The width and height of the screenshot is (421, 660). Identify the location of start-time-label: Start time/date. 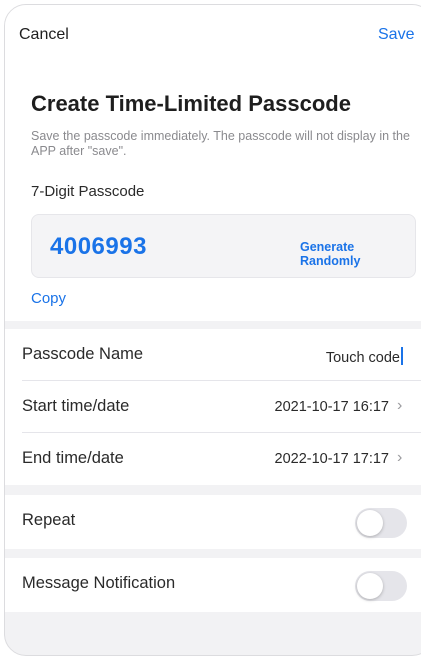
(76, 406).